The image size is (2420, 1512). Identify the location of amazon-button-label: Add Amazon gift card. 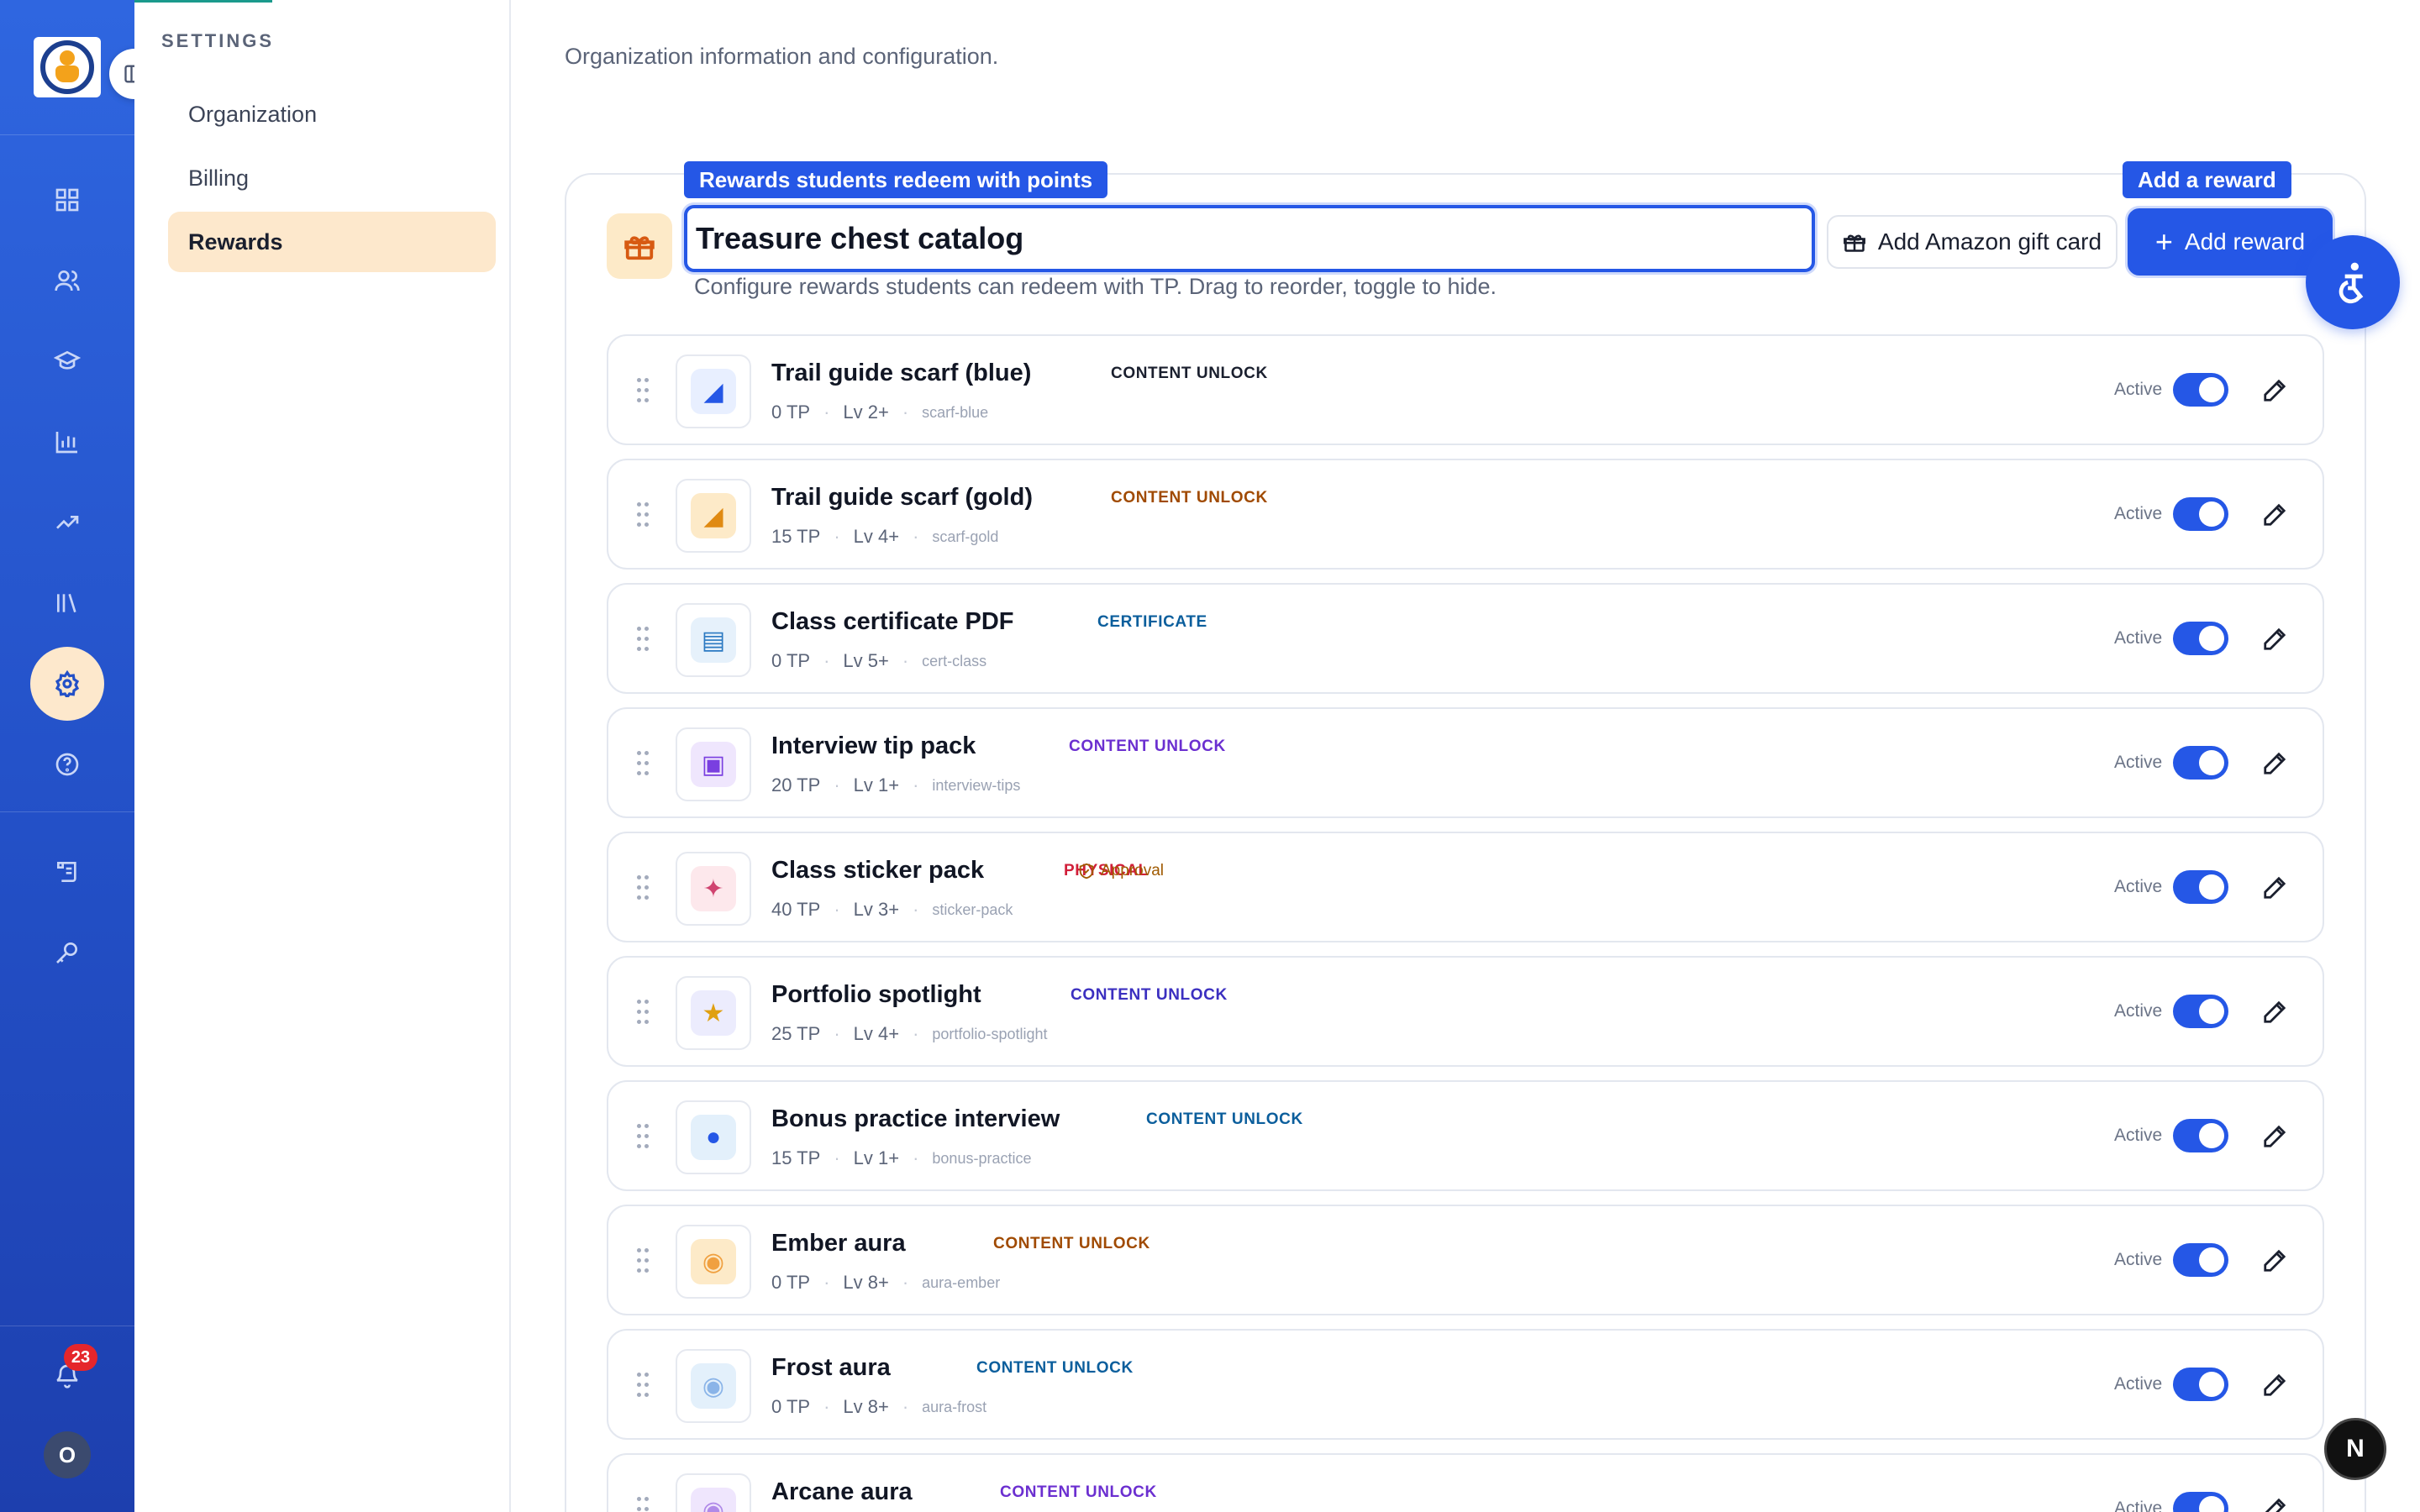
(1989, 241).